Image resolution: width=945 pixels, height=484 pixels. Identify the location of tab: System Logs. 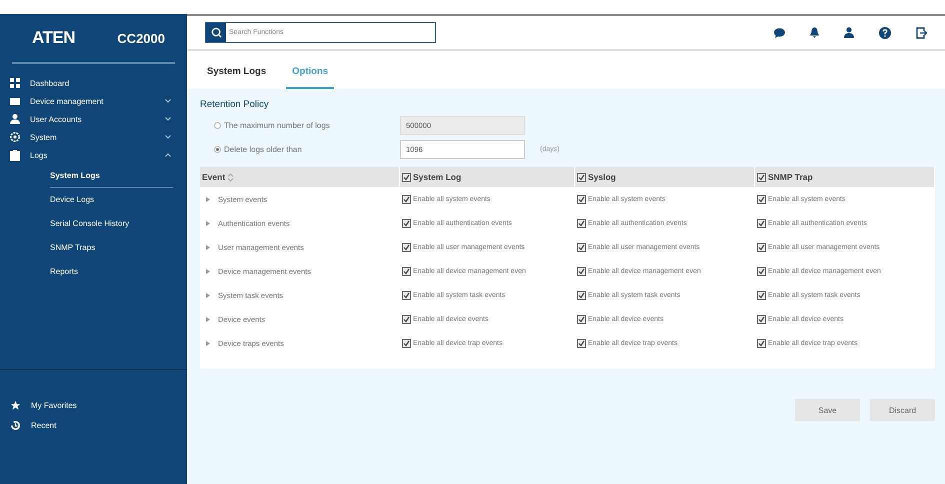
(236, 77).